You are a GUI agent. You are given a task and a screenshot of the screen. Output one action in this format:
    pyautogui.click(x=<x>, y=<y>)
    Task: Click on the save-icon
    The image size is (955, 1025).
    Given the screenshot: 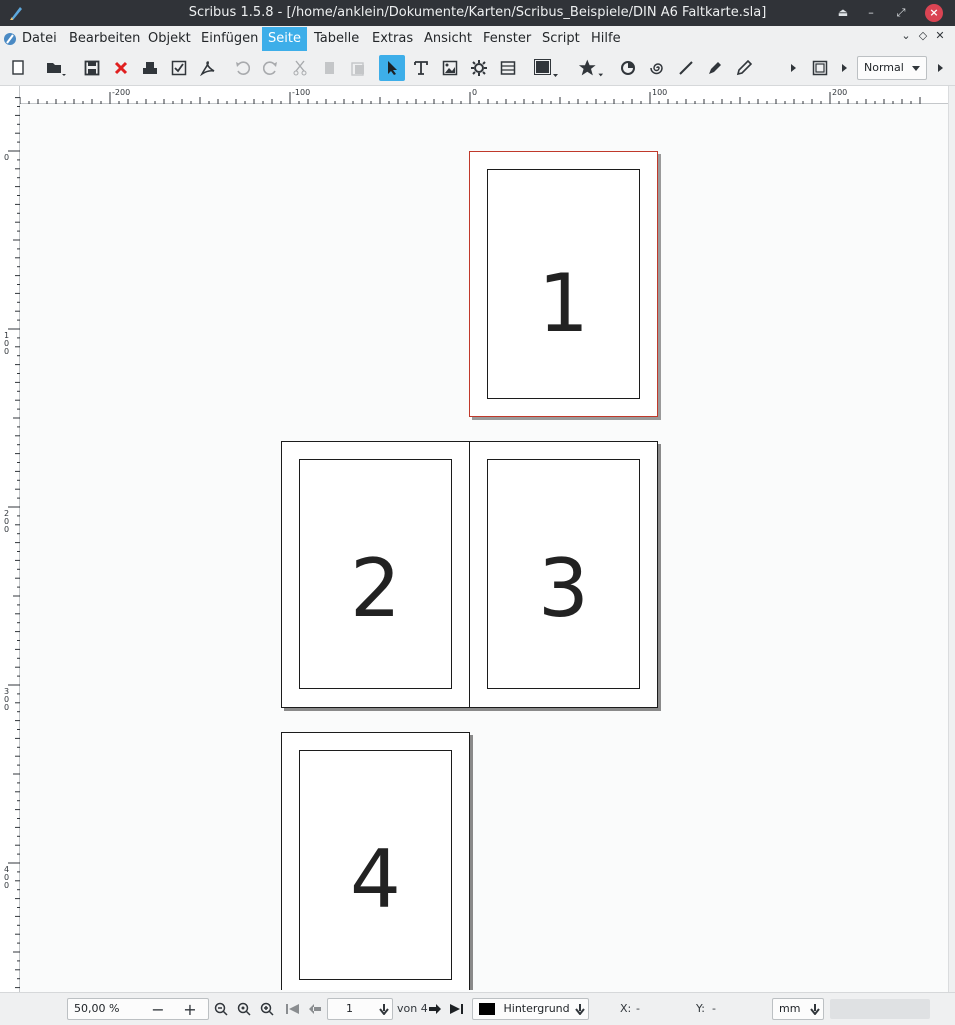 What is the action you would take?
    pyautogui.click(x=92, y=68)
    